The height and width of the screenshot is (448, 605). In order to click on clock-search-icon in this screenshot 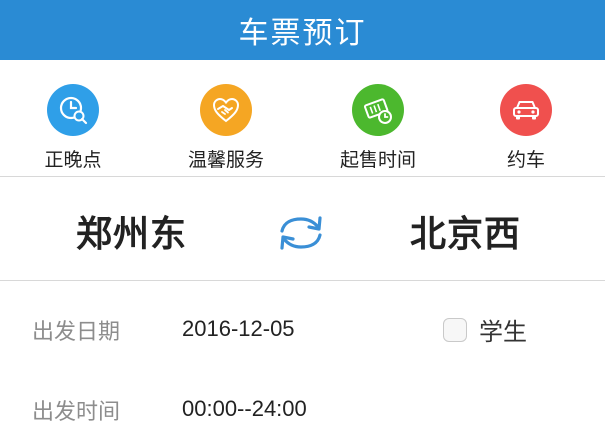, I will do `click(73, 110)`.